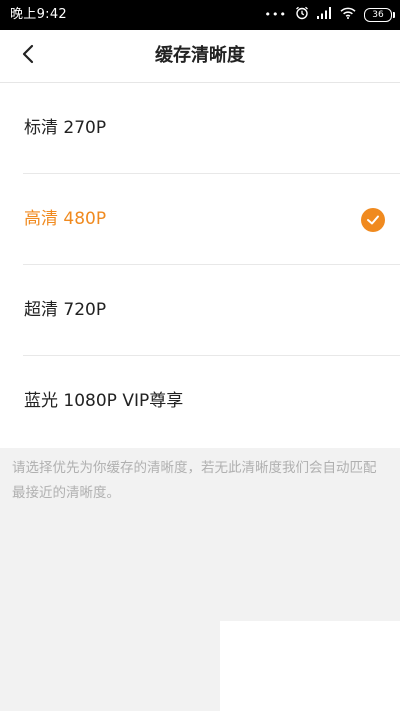  Describe the element at coordinates (379, 15) in the screenshot. I see `battery-icon: 36` at that location.